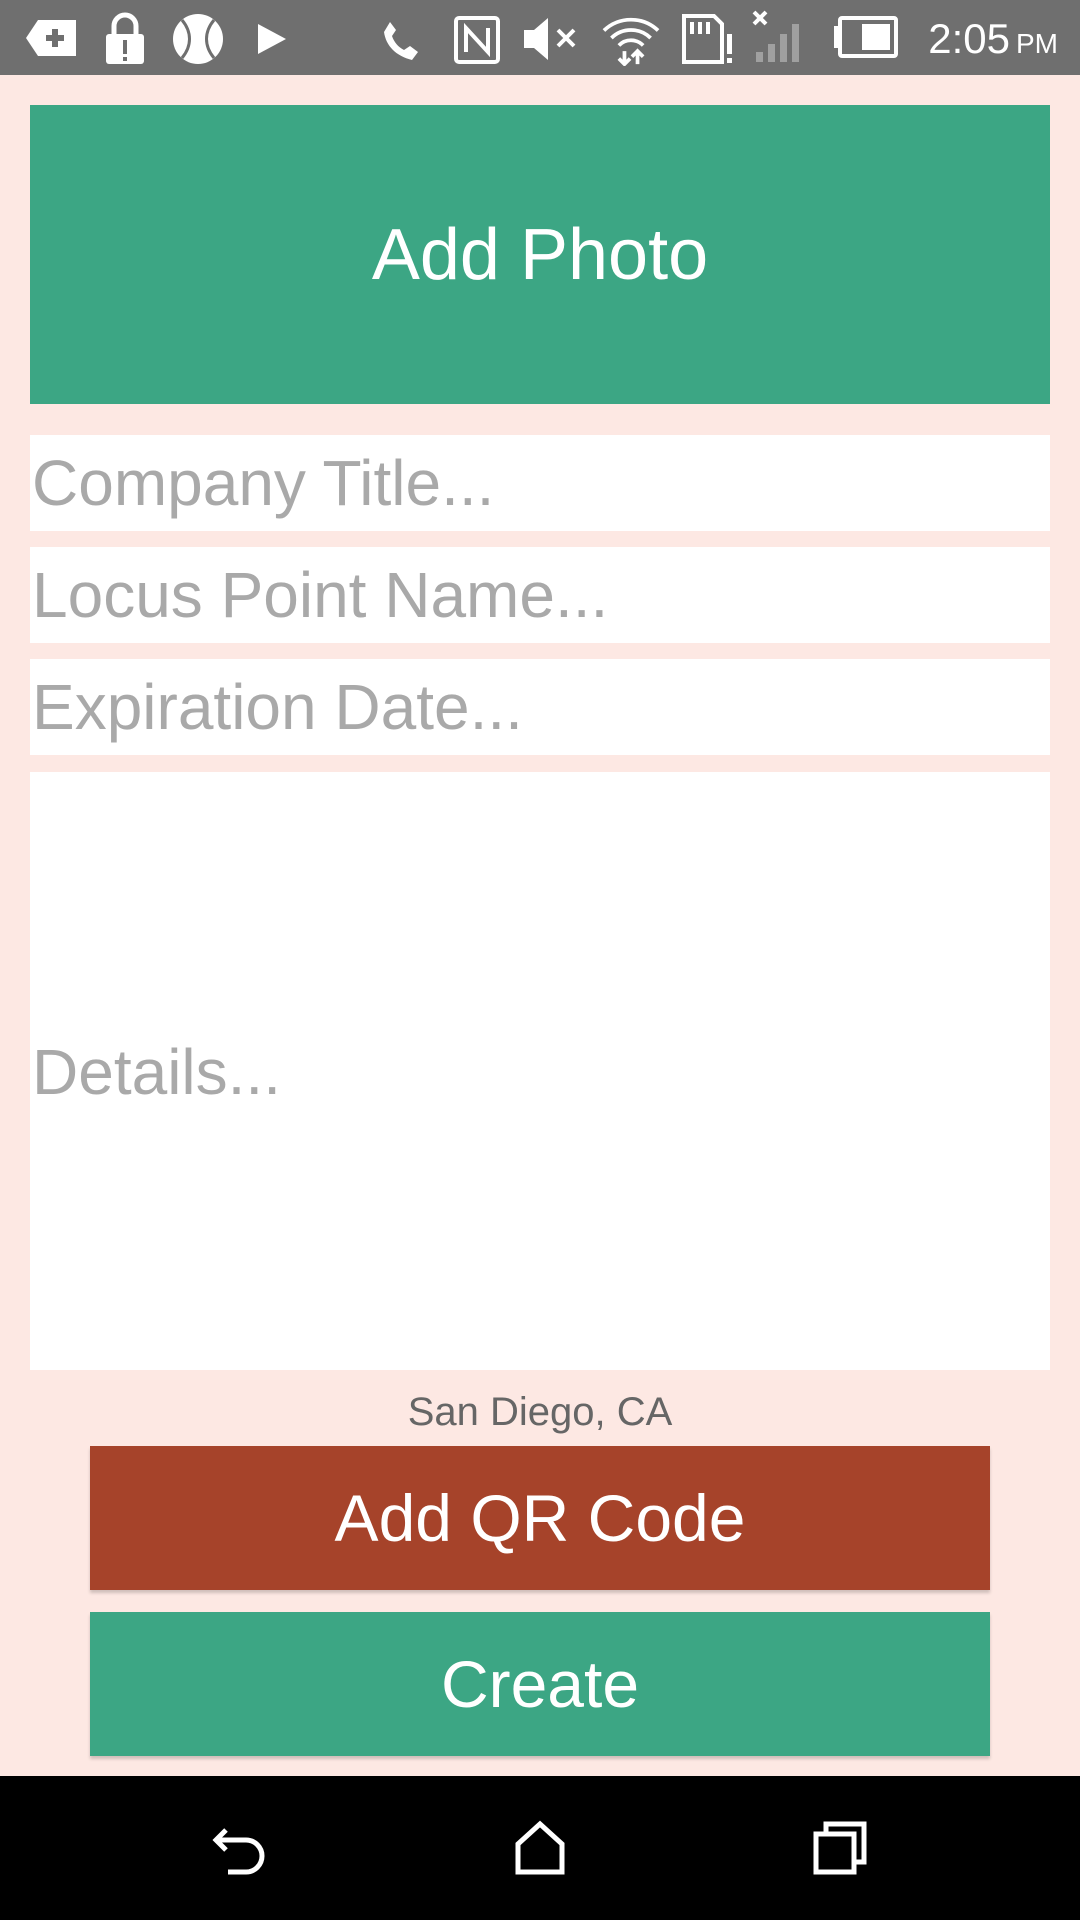 The height and width of the screenshot is (1920, 1080). What do you see at coordinates (631, 41) in the screenshot?
I see `wifi-icon` at bounding box center [631, 41].